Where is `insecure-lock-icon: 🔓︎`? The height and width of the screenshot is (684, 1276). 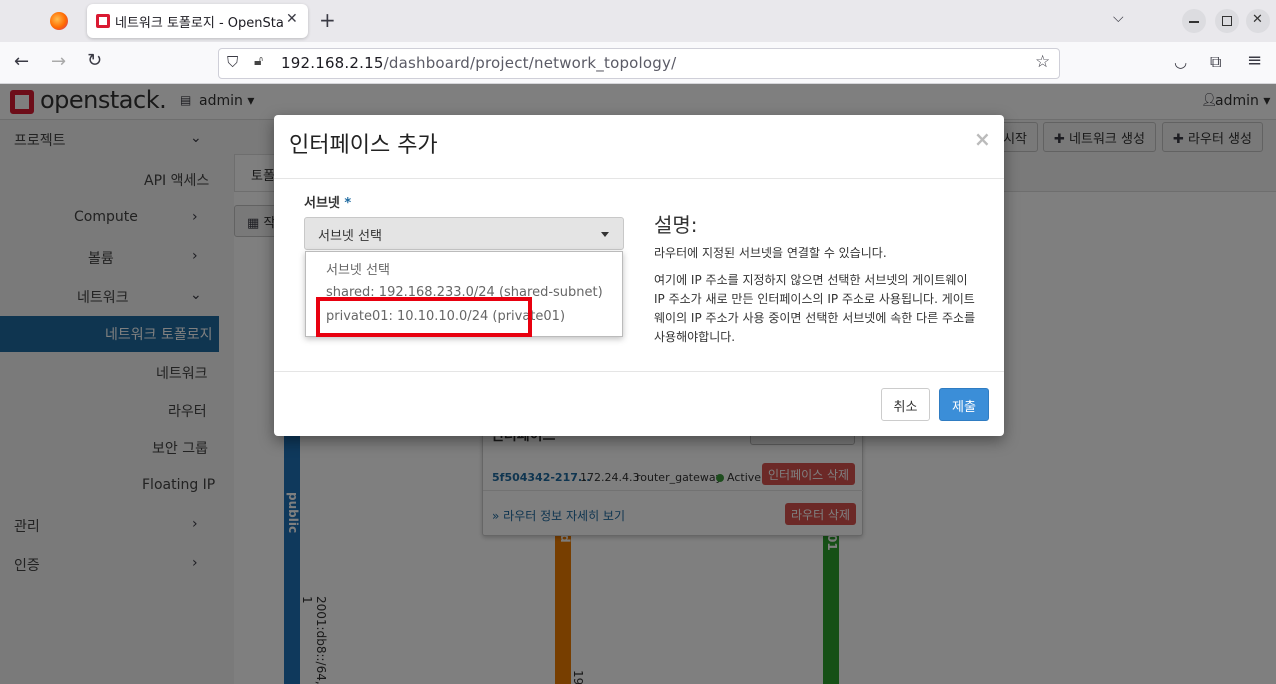 insecure-lock-icon: 🔓︎ is located at coordinates (258, 61).